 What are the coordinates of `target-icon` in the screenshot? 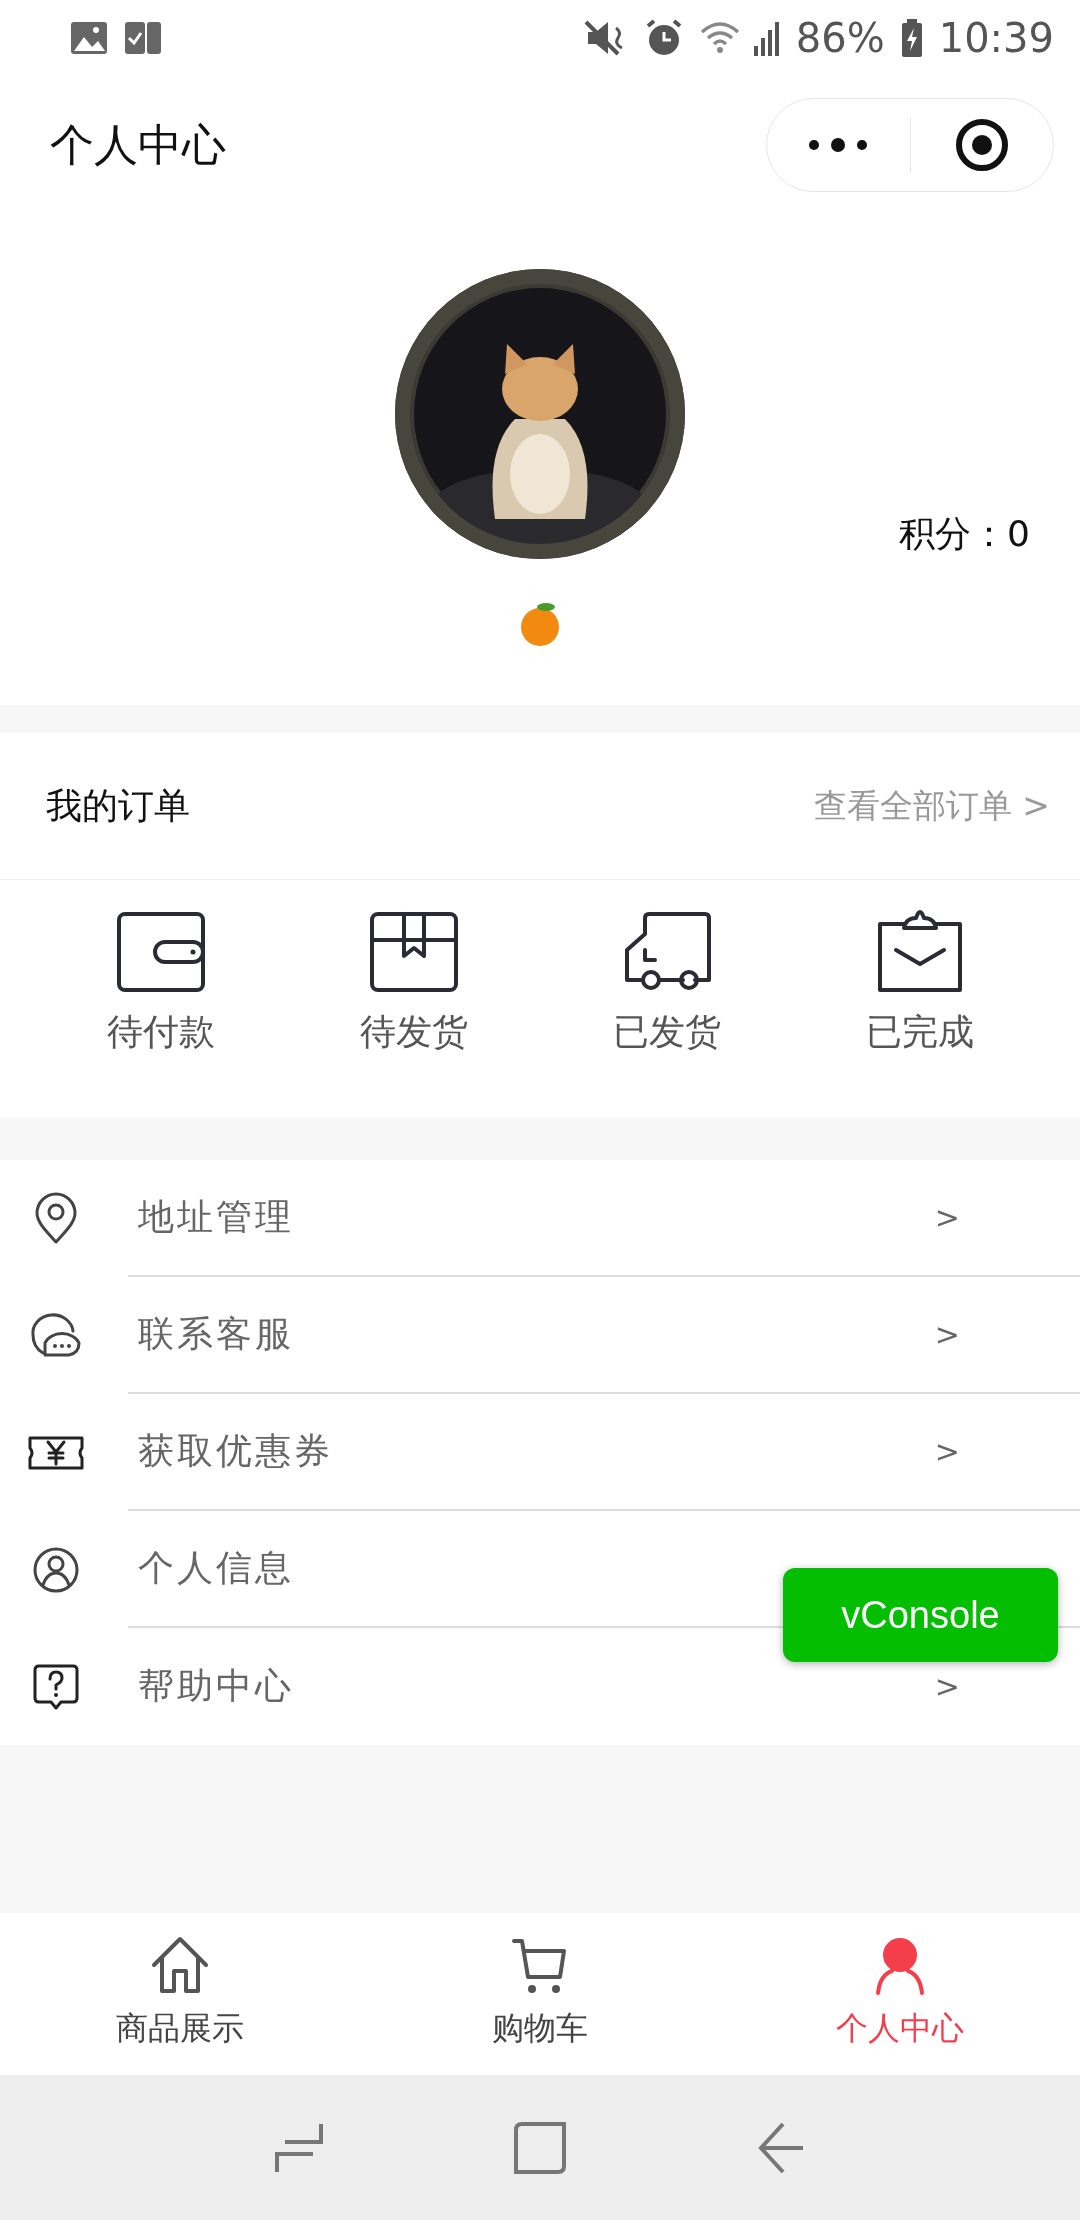 It's located at (981, 145).